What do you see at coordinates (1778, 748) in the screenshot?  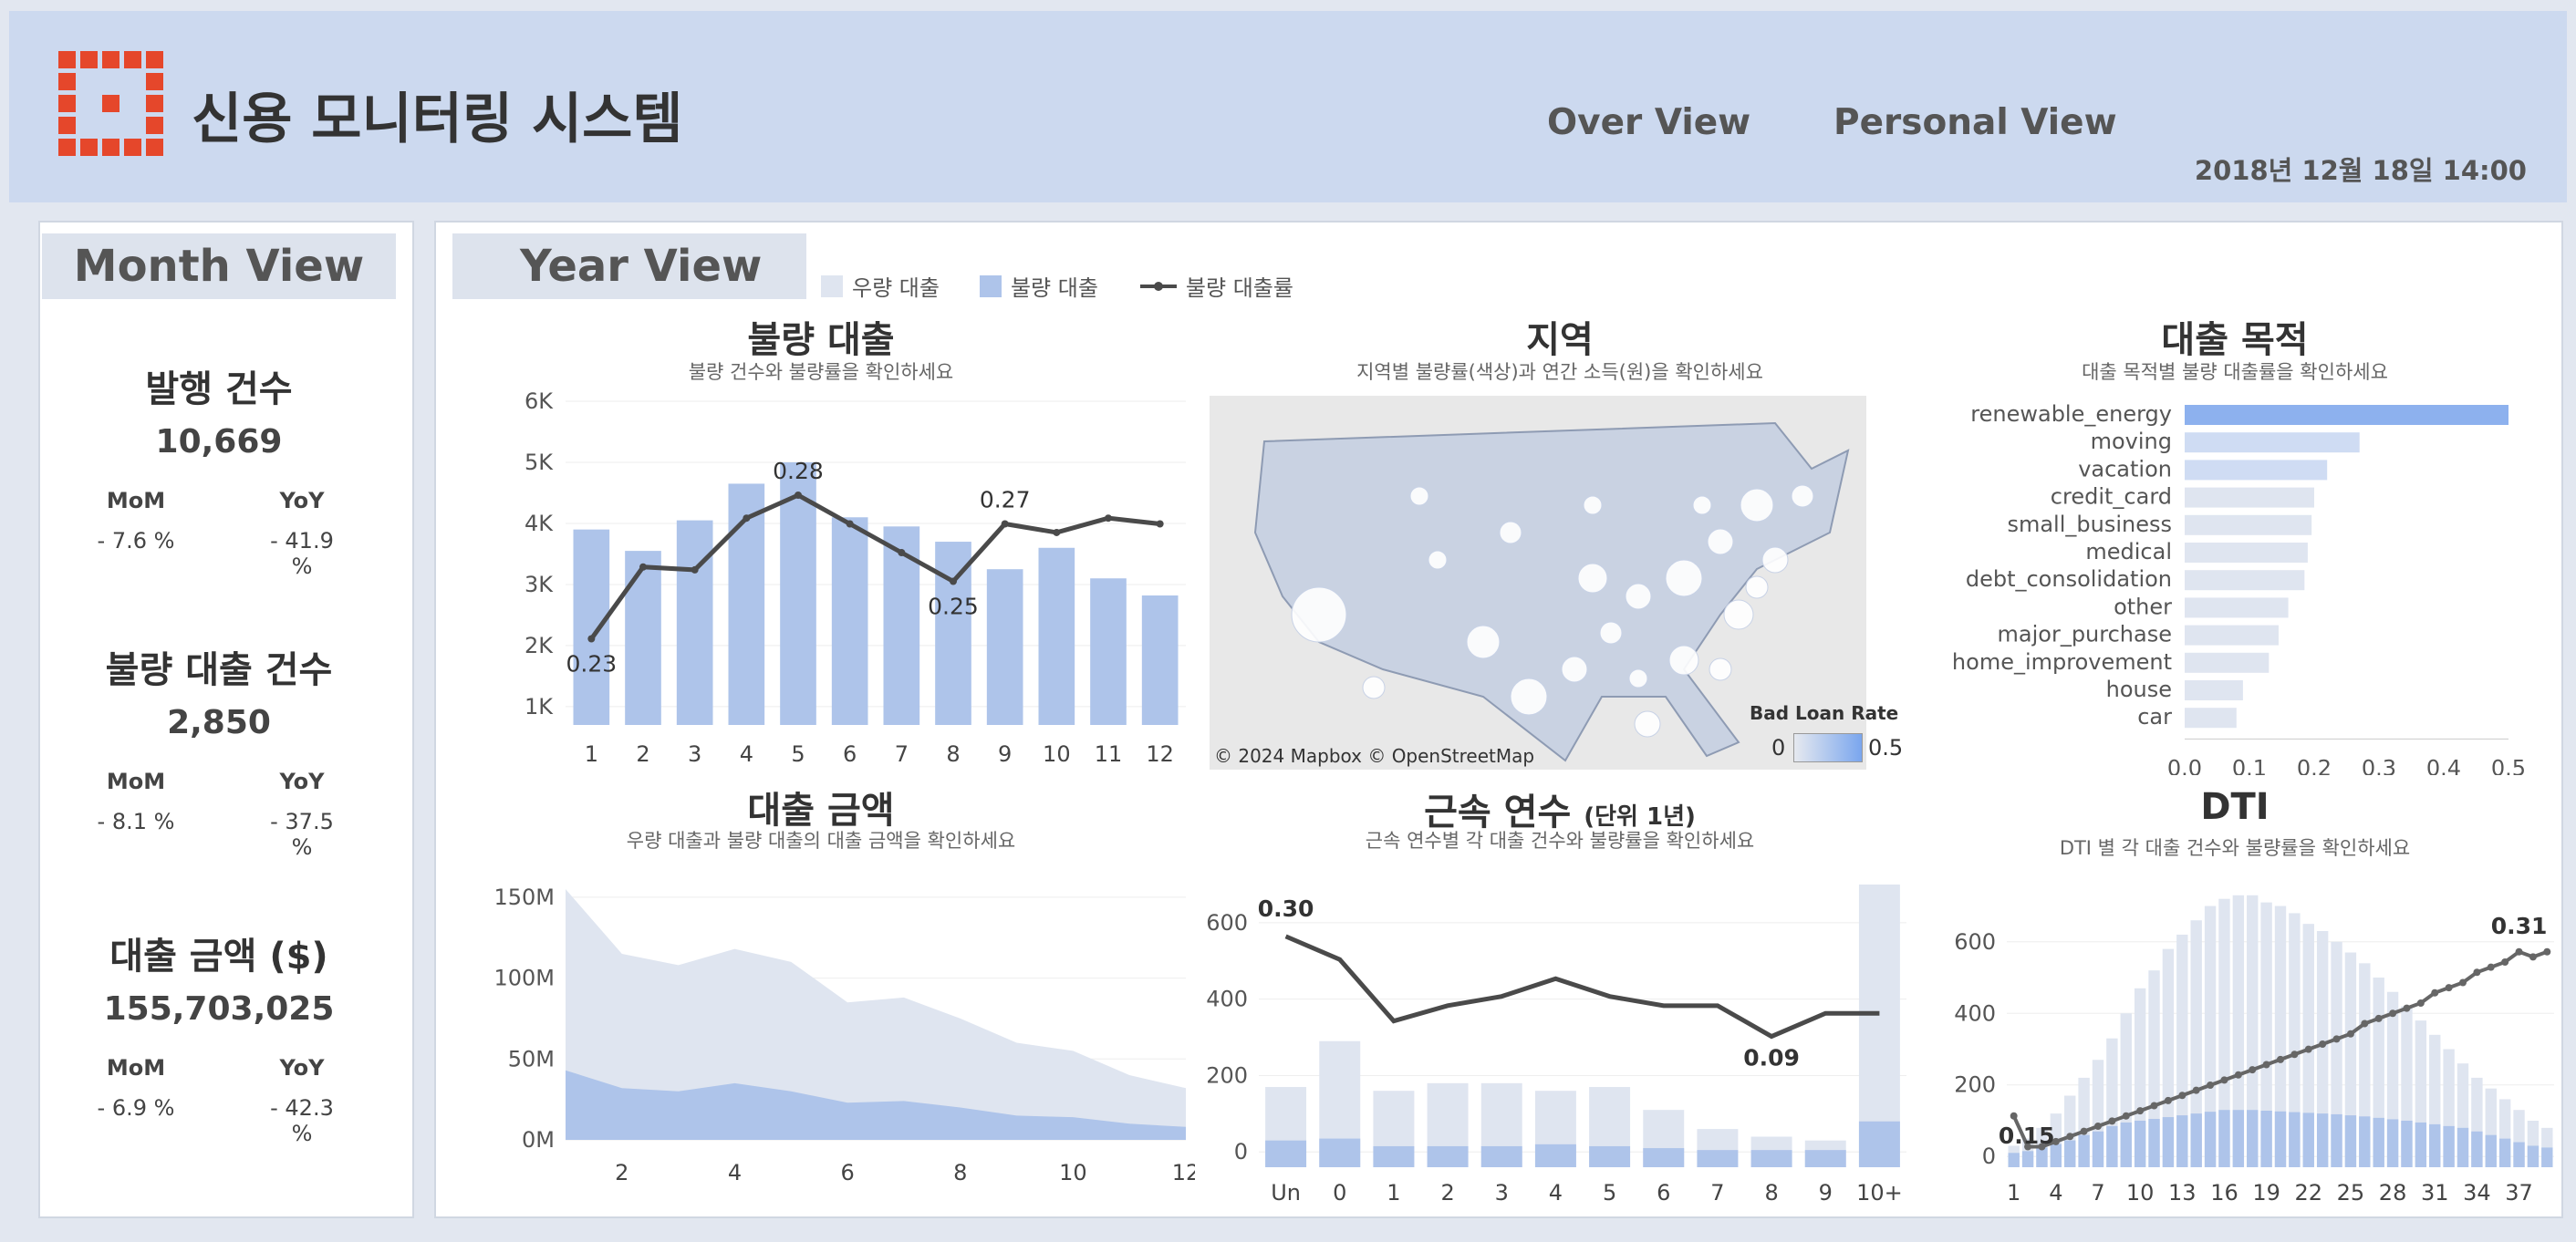 I see `map-legend-min: 0` at bounding box center [1778, 748].